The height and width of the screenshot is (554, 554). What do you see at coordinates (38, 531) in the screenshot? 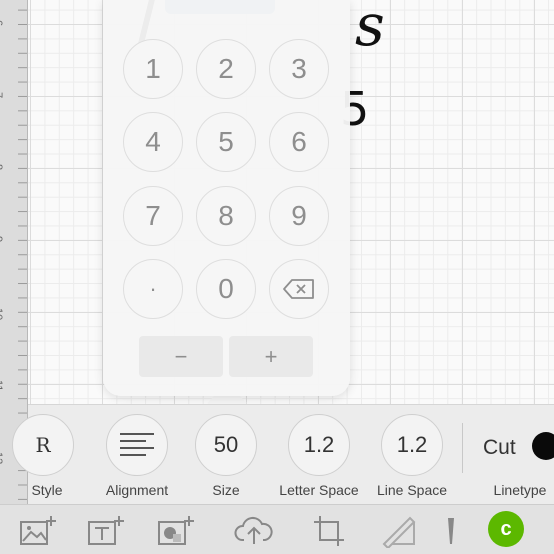
I see `add-image-icon` at bounding box center [38, 531].